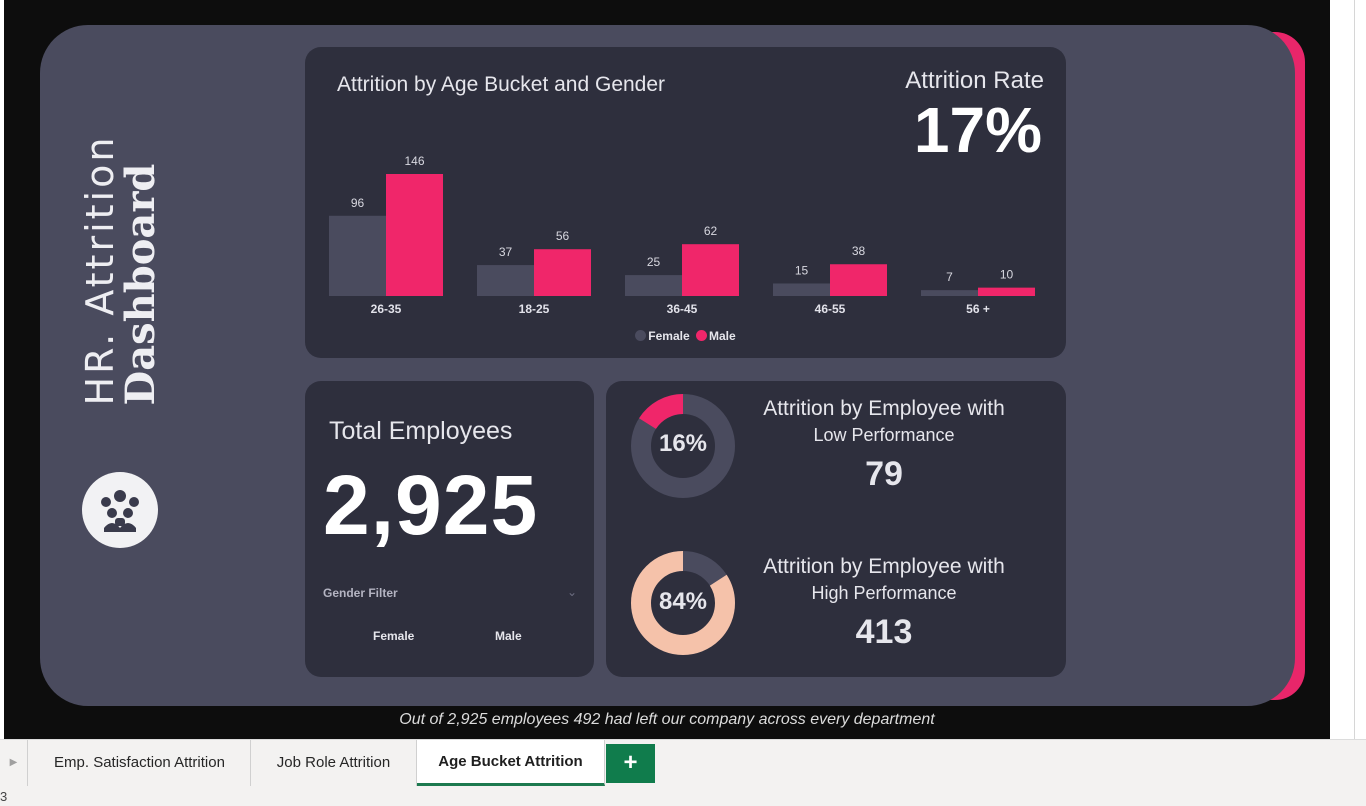 The width and height of the screenshot is (1366, 806). I want to click on chart-legend: Female Male, so click(685, 336).